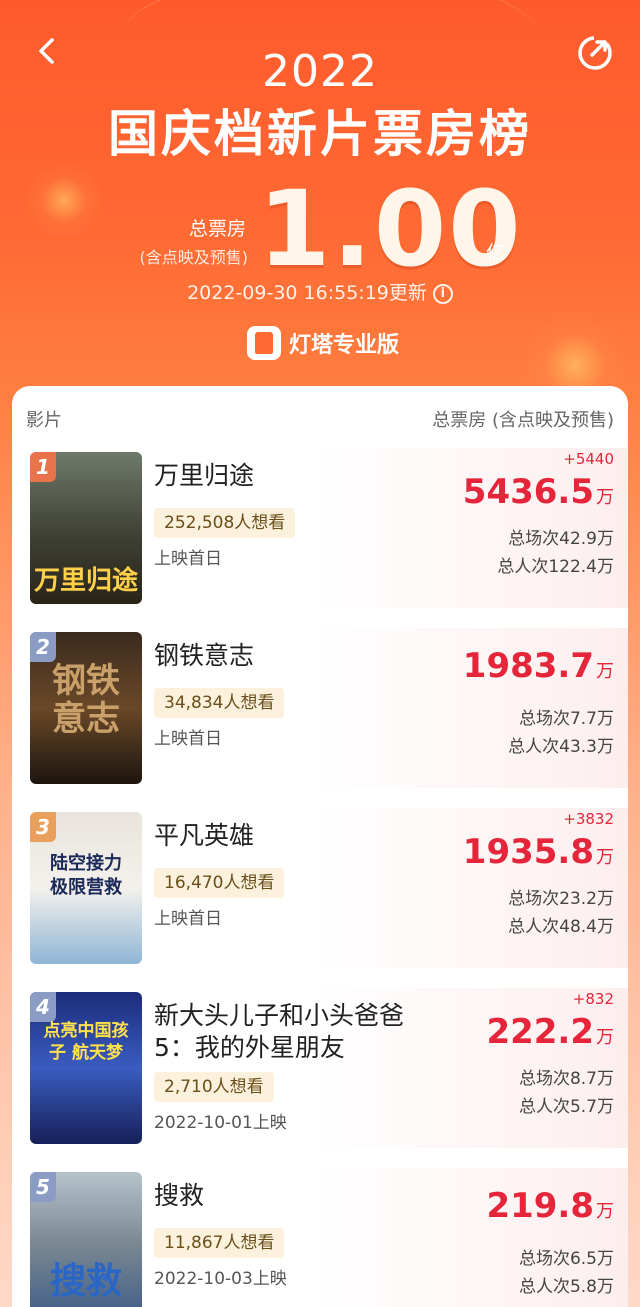  I want to click on movie-title: 平凡英雄, so click(204, 835).